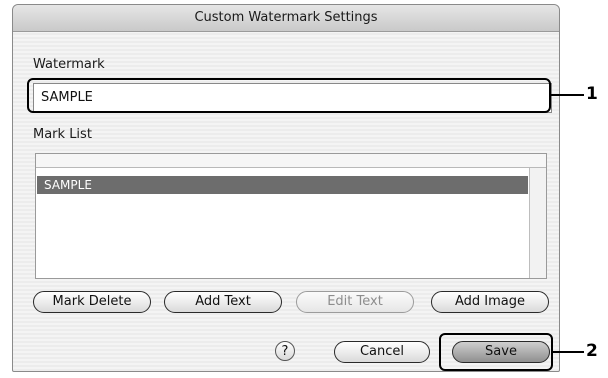 The image size is (608, 378). I want to click on add-image-button: Add Image, so click(490, 302).